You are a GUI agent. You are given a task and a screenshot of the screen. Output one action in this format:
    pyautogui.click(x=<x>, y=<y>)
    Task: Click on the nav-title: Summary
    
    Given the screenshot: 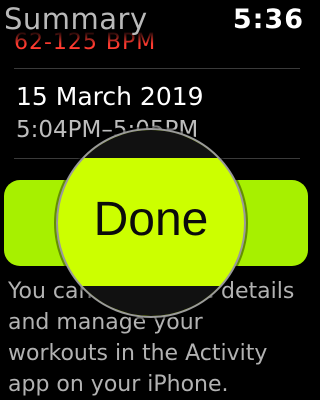 What is the action you would take?
    pyautogui.click(x=76, y=19)
    